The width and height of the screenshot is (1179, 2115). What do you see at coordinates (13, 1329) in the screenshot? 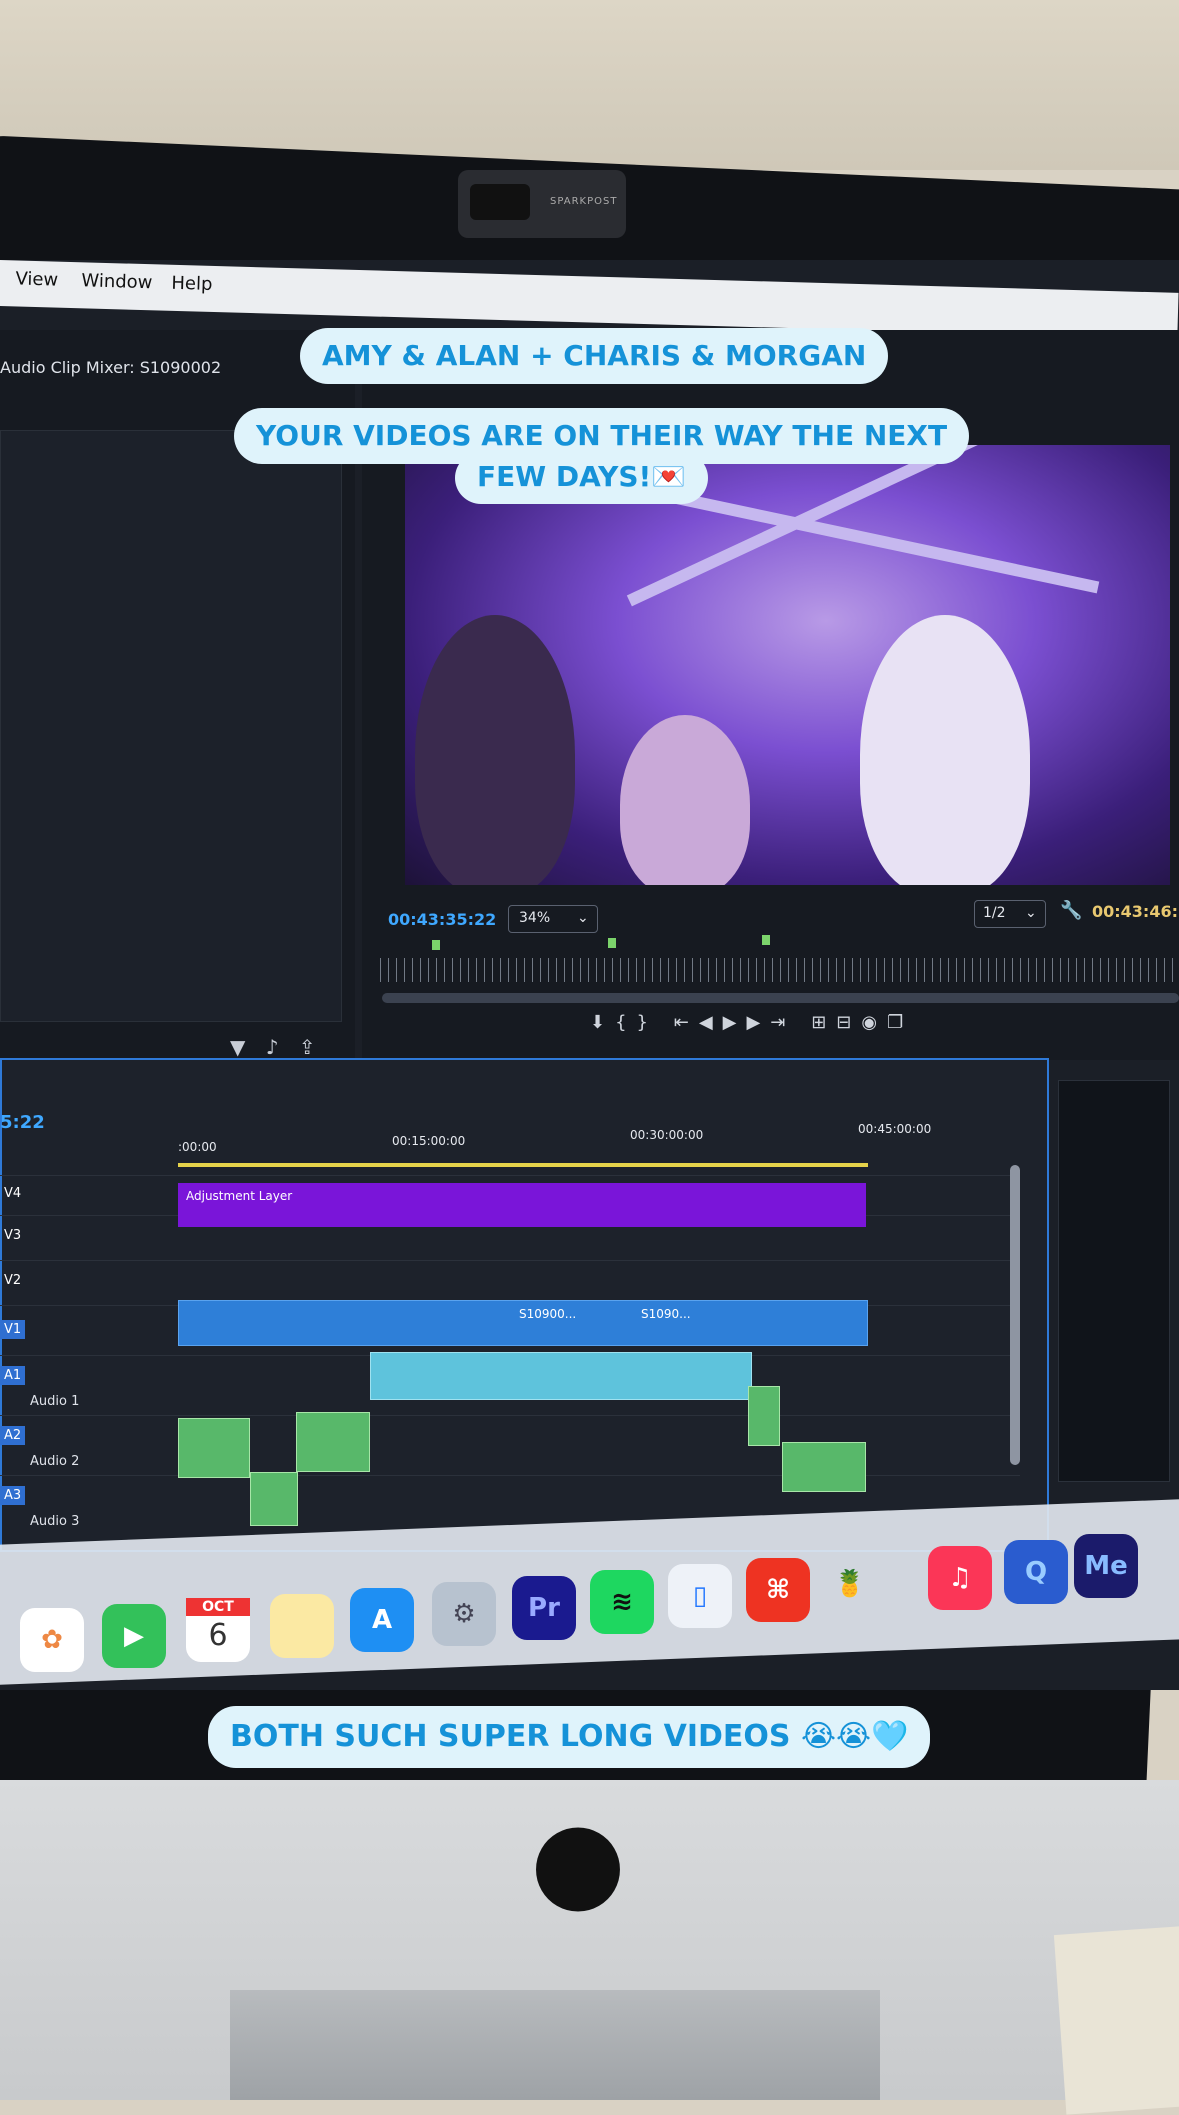
I see `track-label: V1` at bounding box center [13, 1329].